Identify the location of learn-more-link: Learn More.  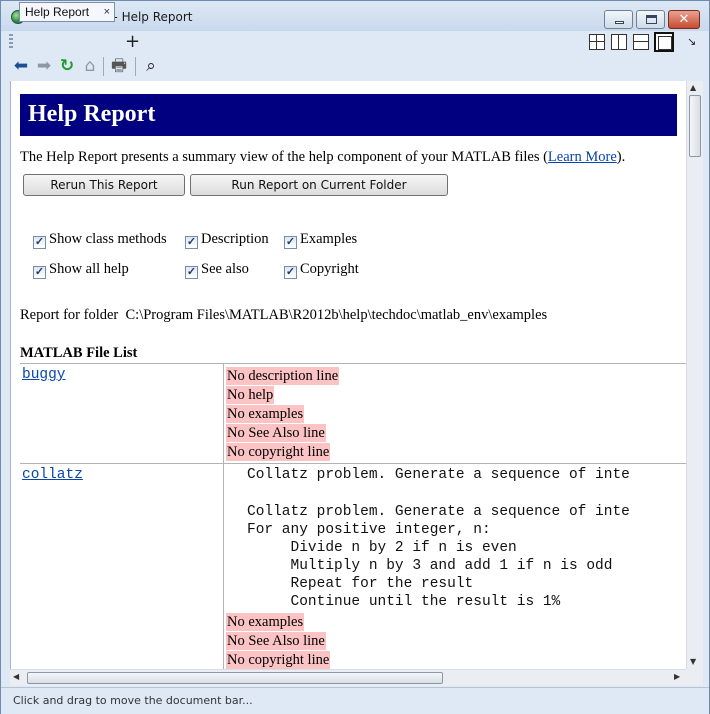
(582, 157).